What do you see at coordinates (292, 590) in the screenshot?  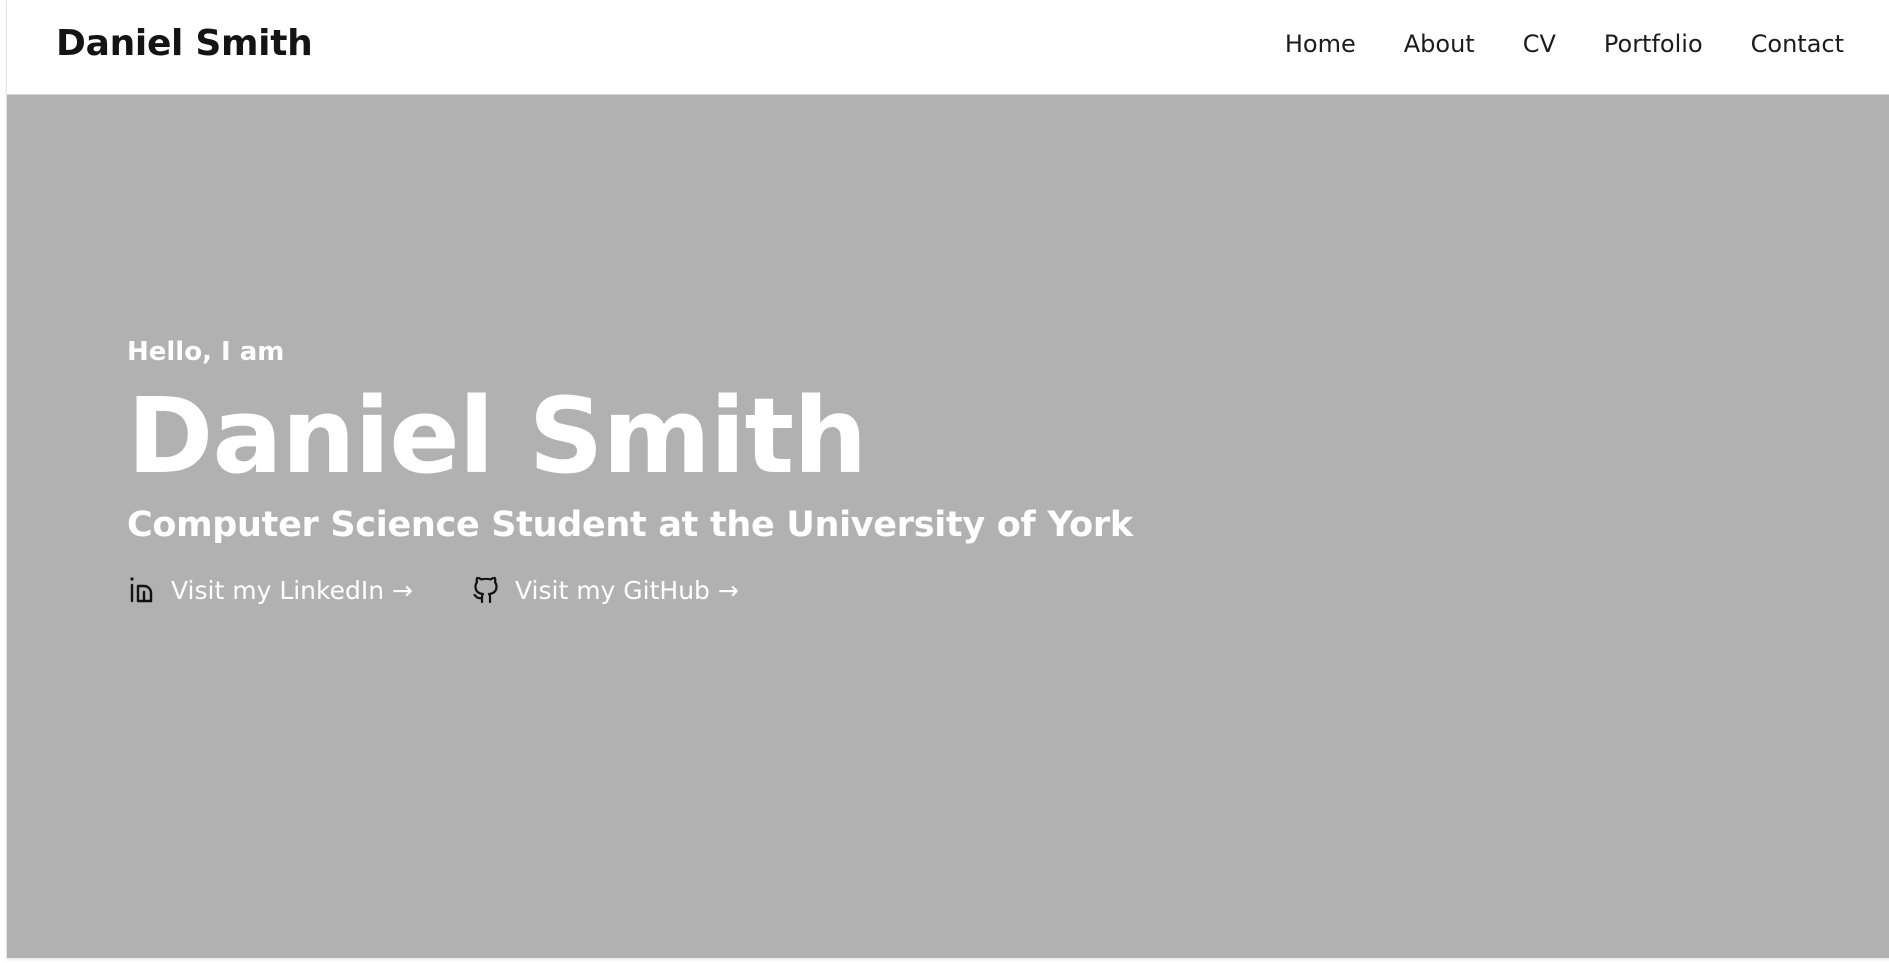 I see `linkedin-link-label: Visit my LinkedIn →` at bounding box center [292, 590].